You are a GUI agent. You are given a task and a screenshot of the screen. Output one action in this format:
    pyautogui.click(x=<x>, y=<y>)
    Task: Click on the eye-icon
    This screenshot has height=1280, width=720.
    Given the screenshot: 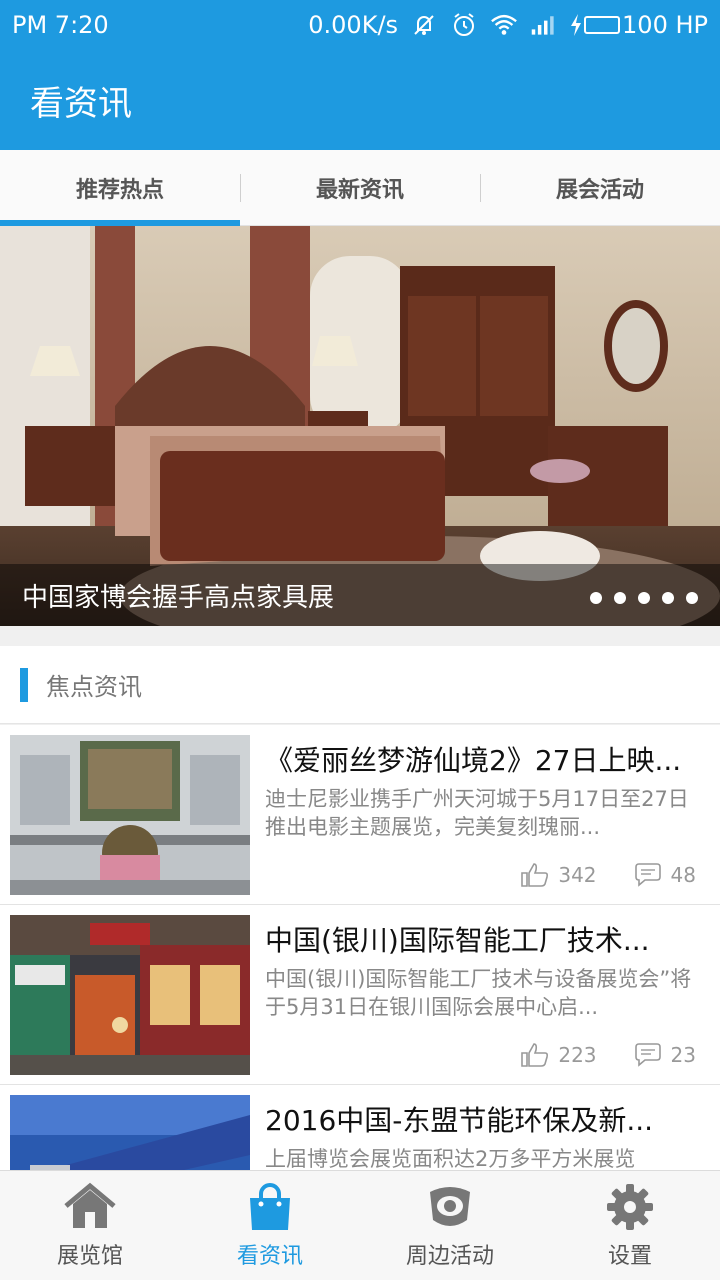 What is the action you would take?
    pyautogui.click(x=450, y=1206)
    